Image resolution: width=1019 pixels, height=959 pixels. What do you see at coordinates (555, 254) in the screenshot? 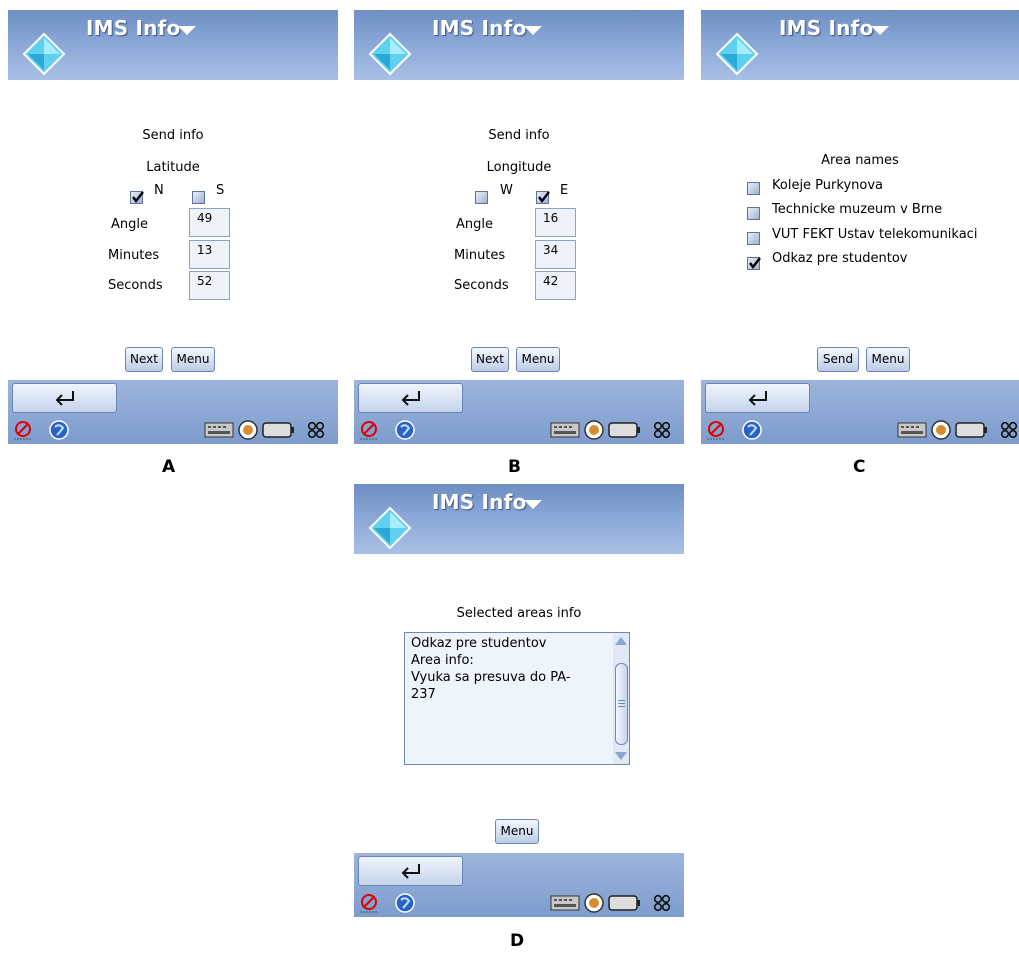
I see `minutes-field: 34` at bounding box center [555, 254].